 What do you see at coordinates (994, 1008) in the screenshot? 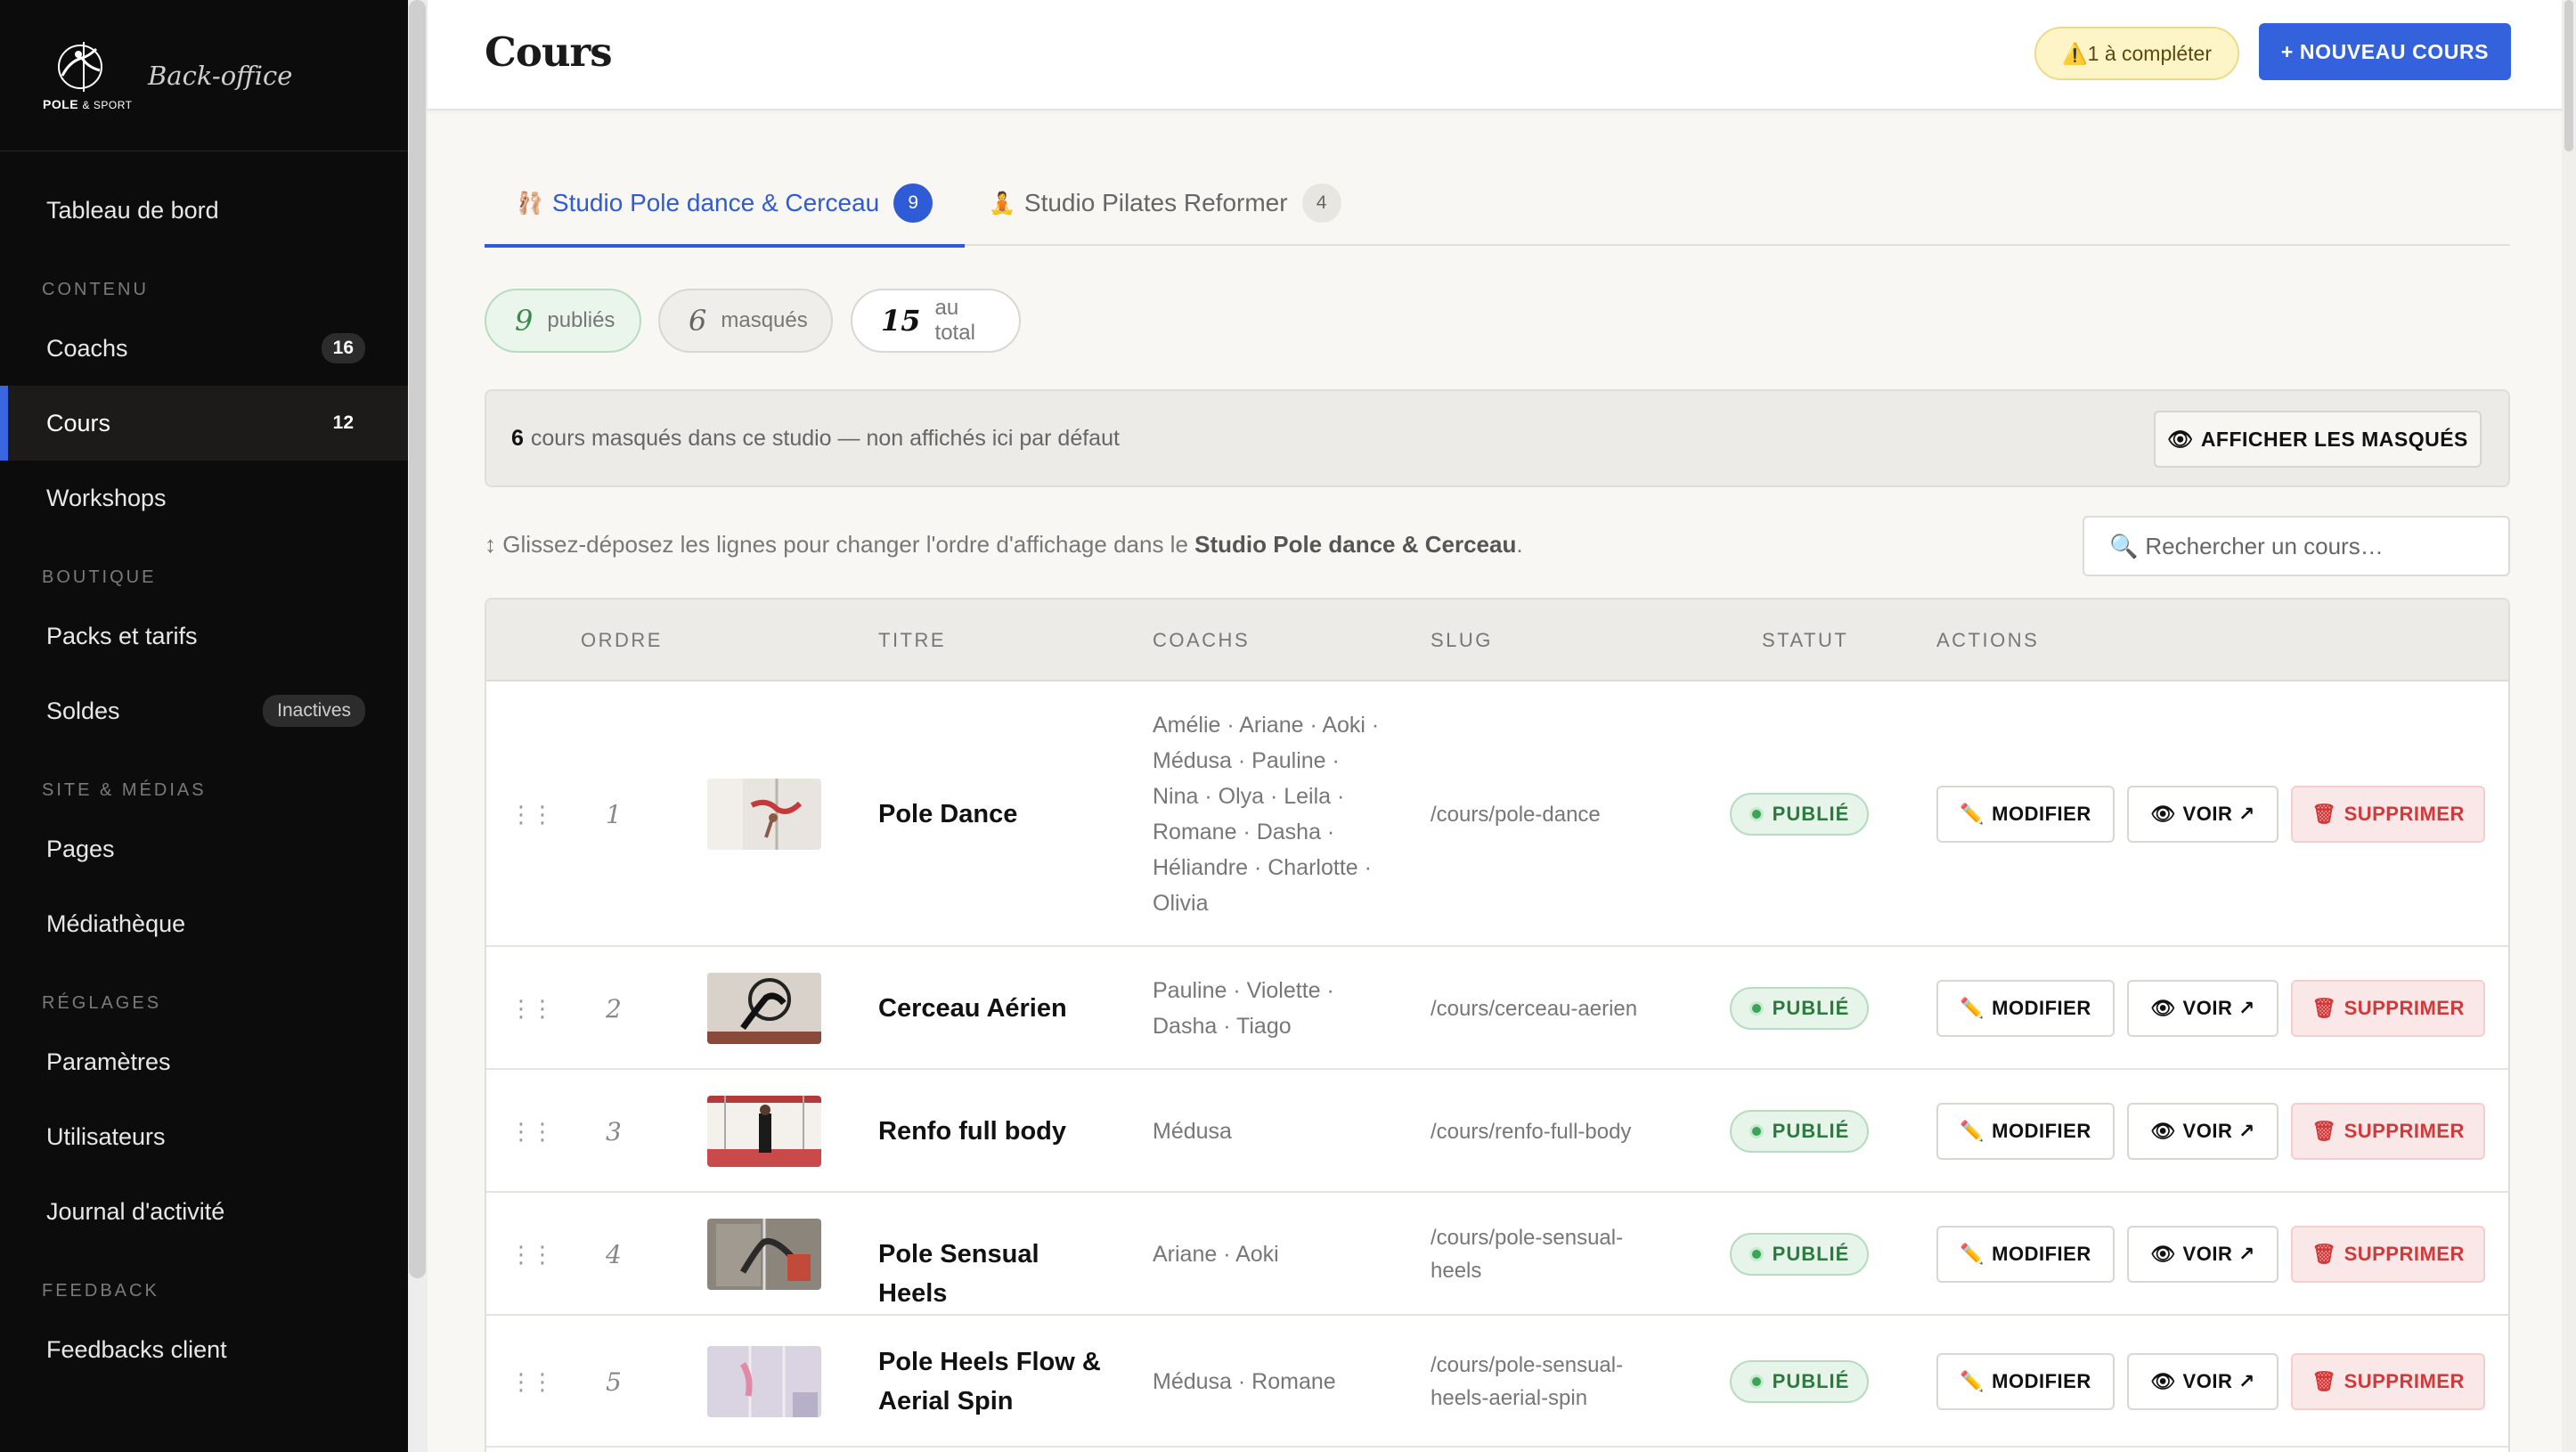
I see `course-title: Cerceau Aérien` at bounding box center [994, 1008].